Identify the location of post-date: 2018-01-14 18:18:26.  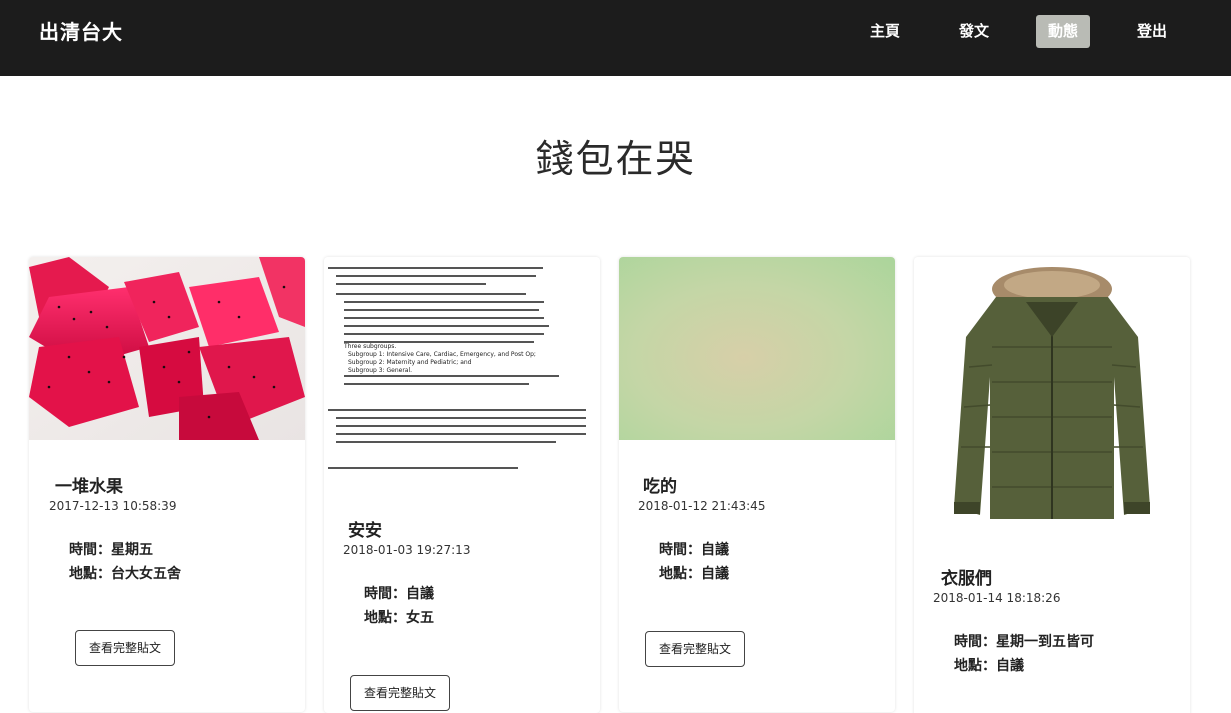
(997, 598).